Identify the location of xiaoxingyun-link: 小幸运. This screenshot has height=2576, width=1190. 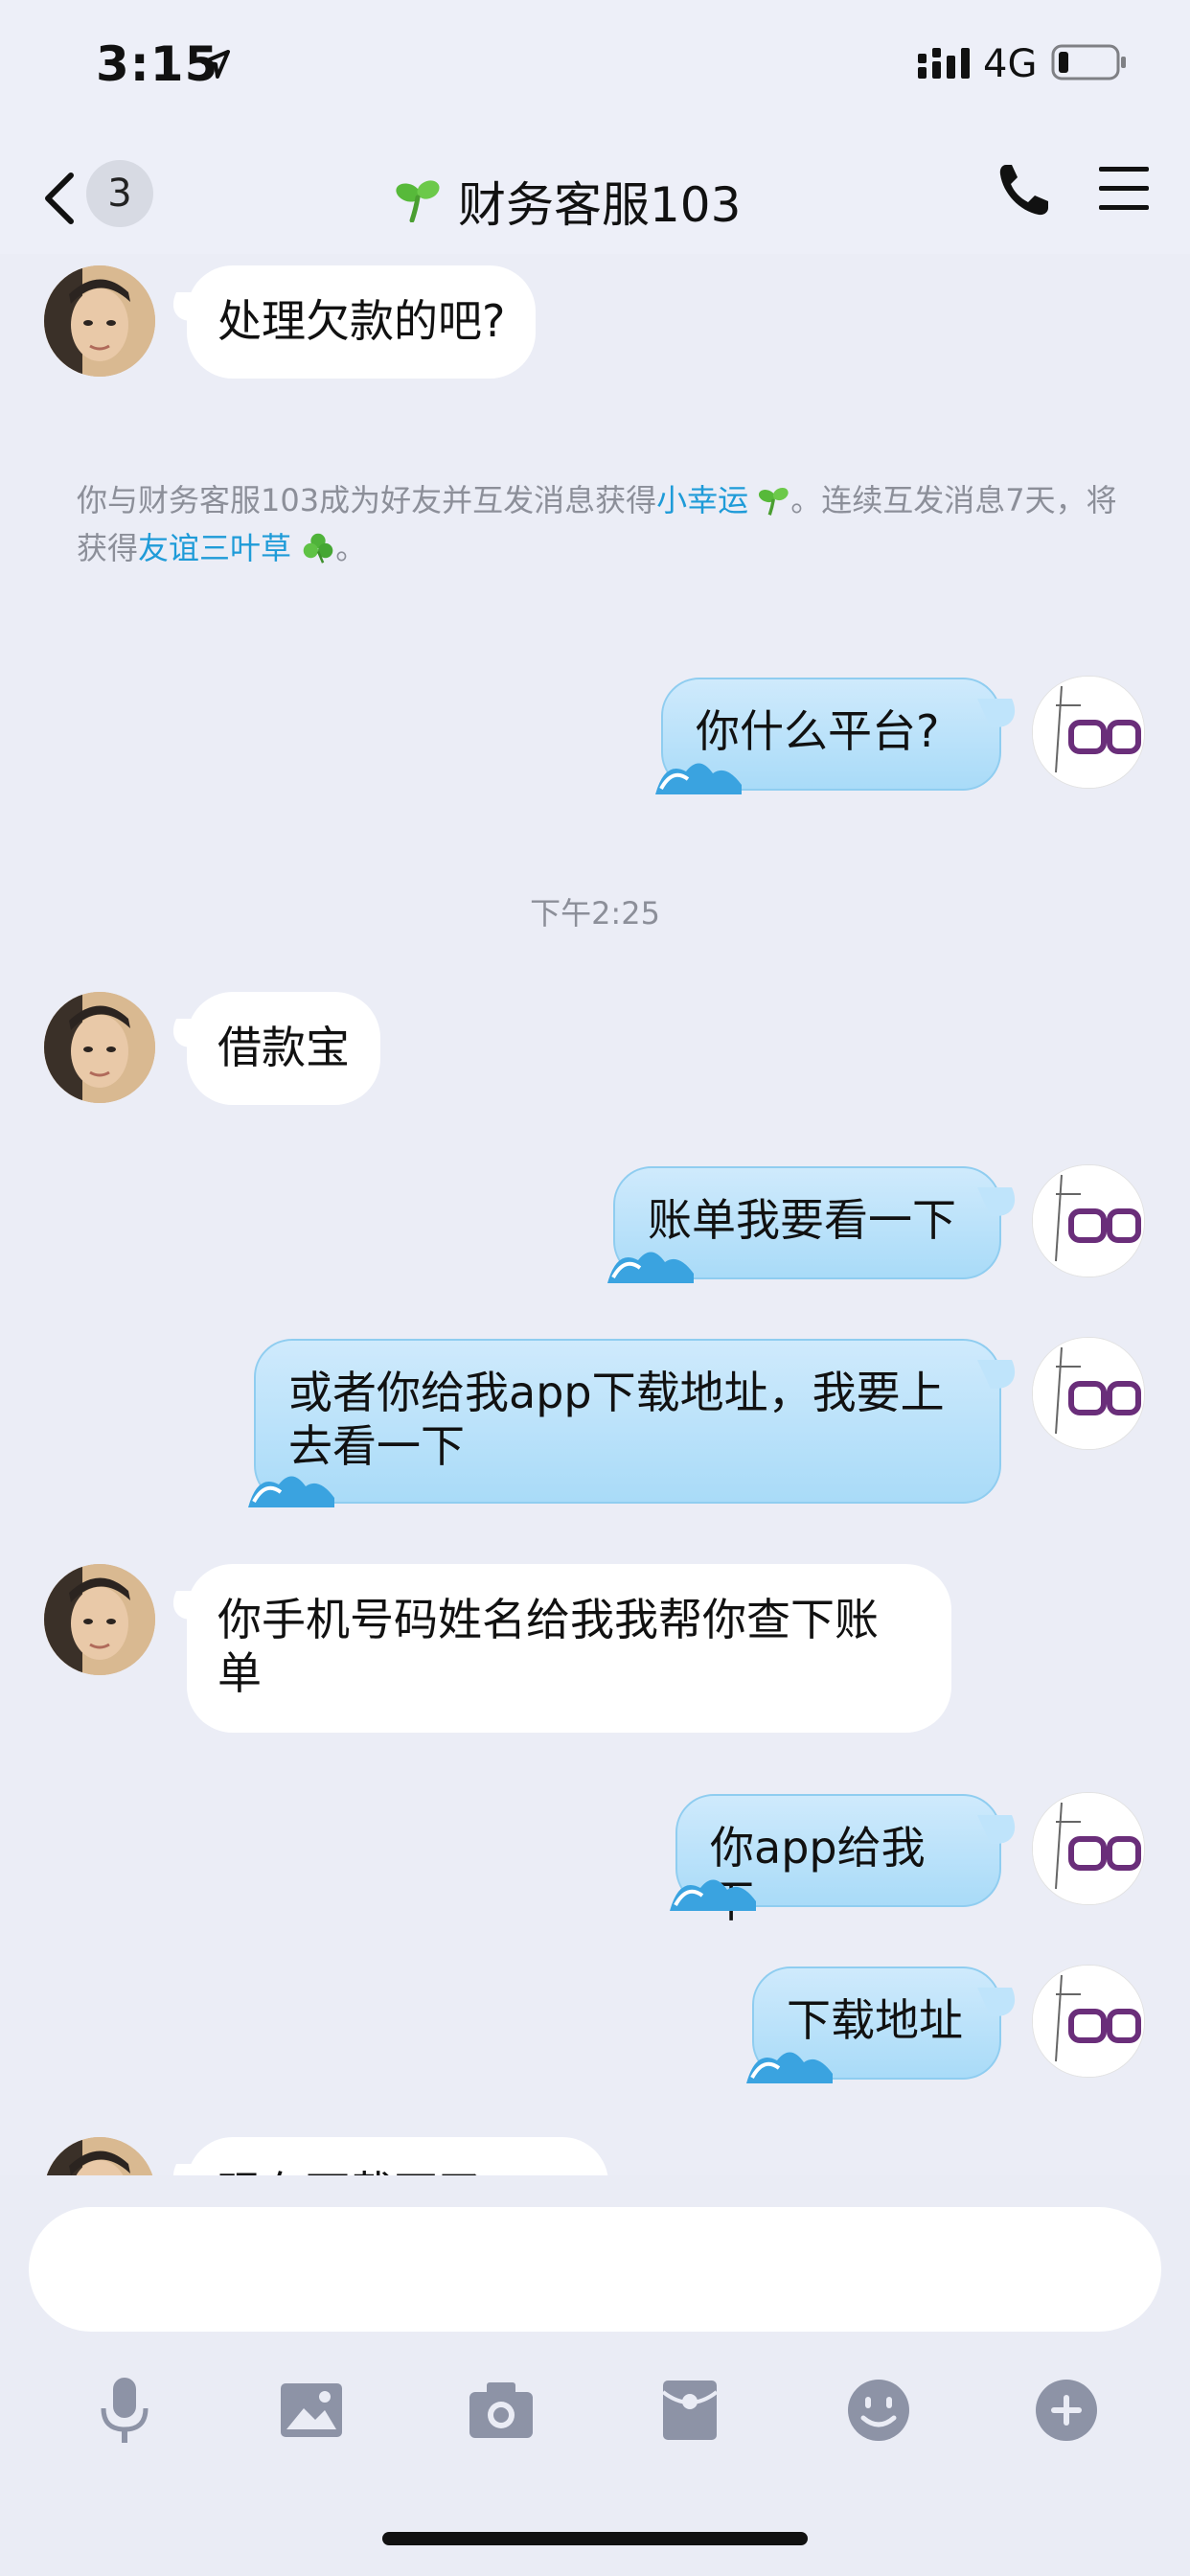
(702, 500).